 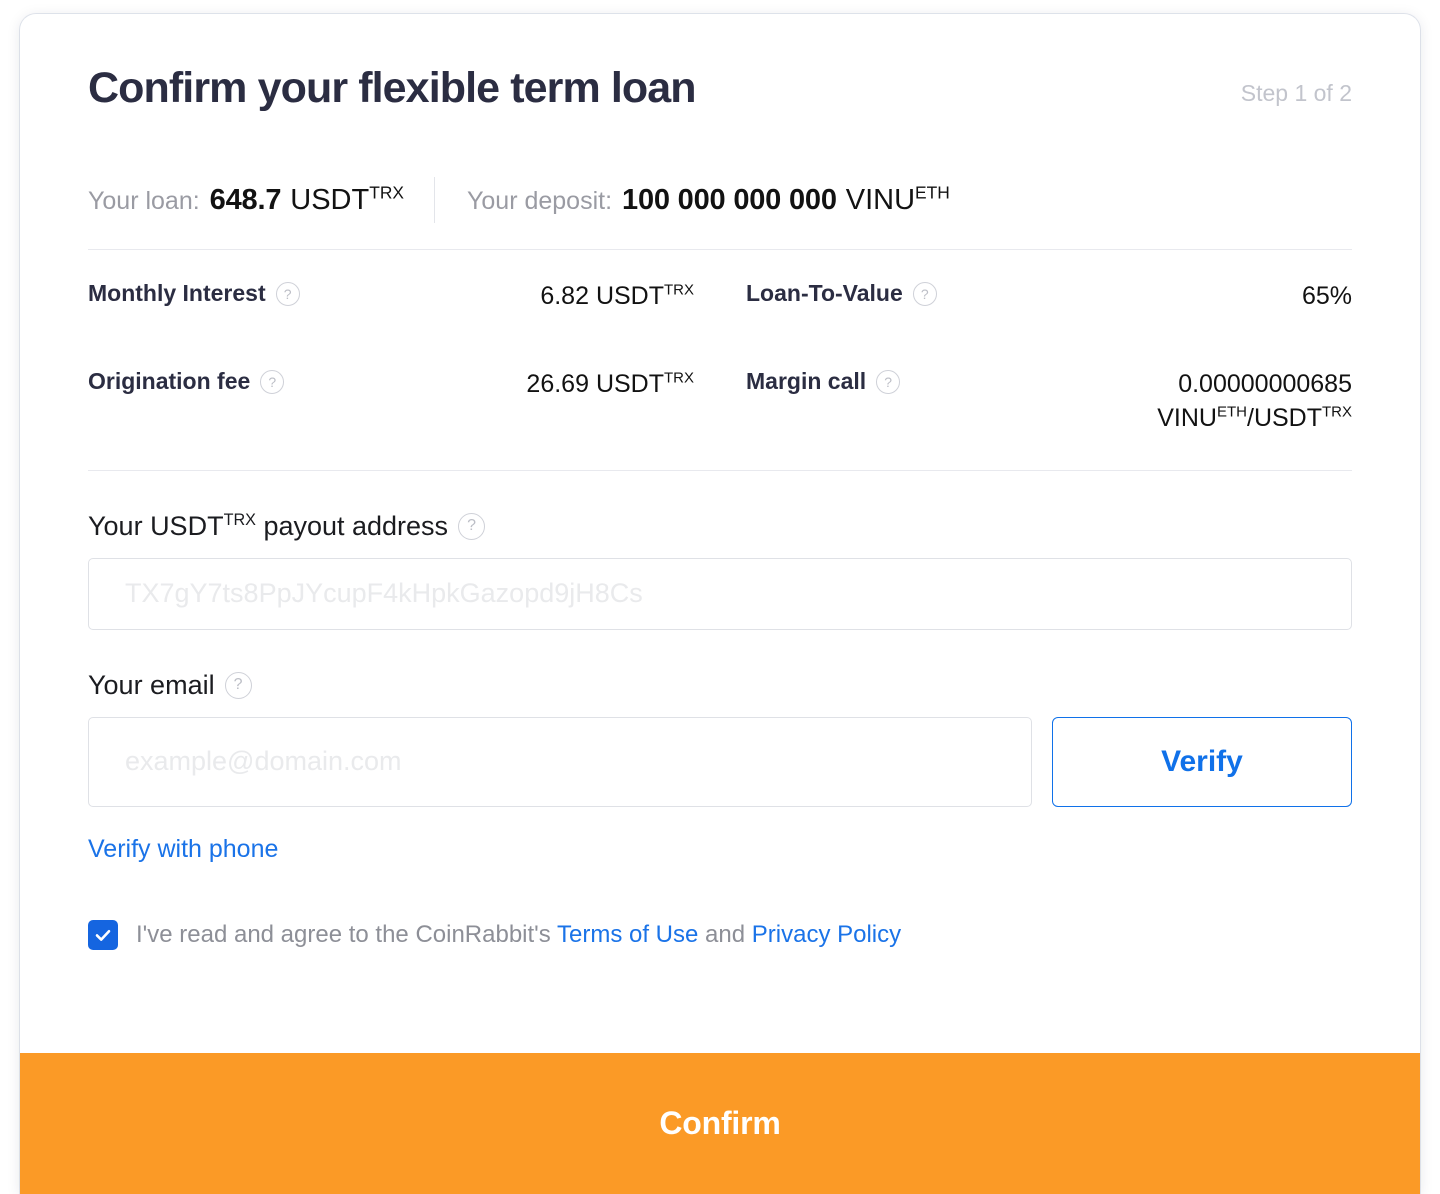 I want to click on stat-label: Origination fee ?, so click(x=186, y=381).